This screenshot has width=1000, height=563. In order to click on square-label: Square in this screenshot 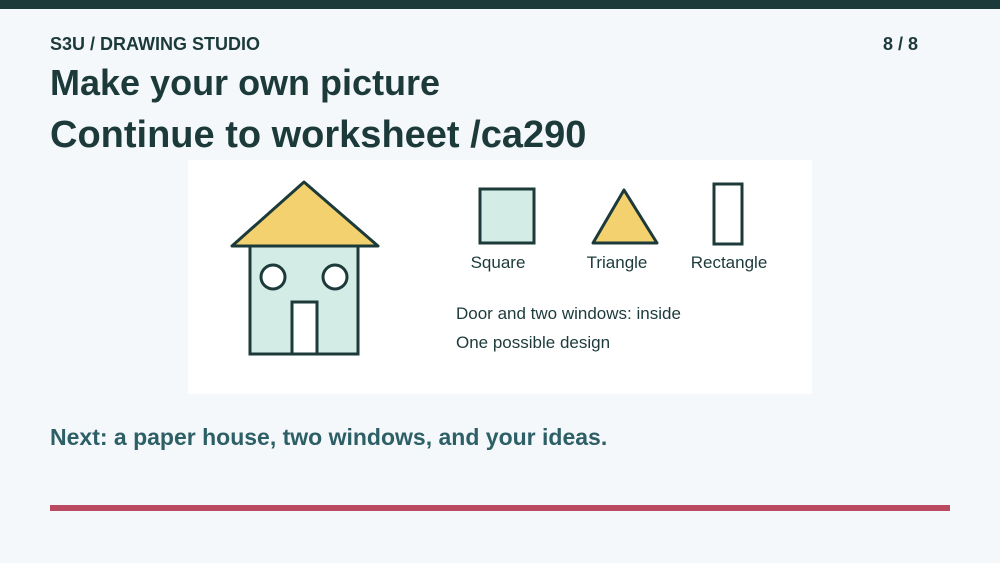, I will do `click(498, 262)`.